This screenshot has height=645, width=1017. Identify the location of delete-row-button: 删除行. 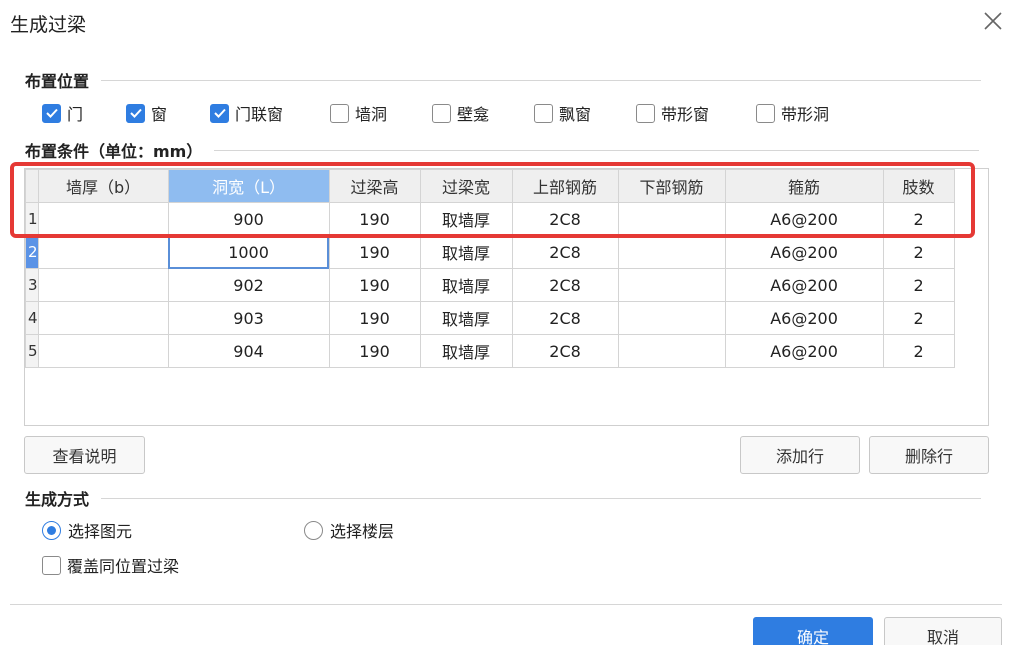
(929, 455).